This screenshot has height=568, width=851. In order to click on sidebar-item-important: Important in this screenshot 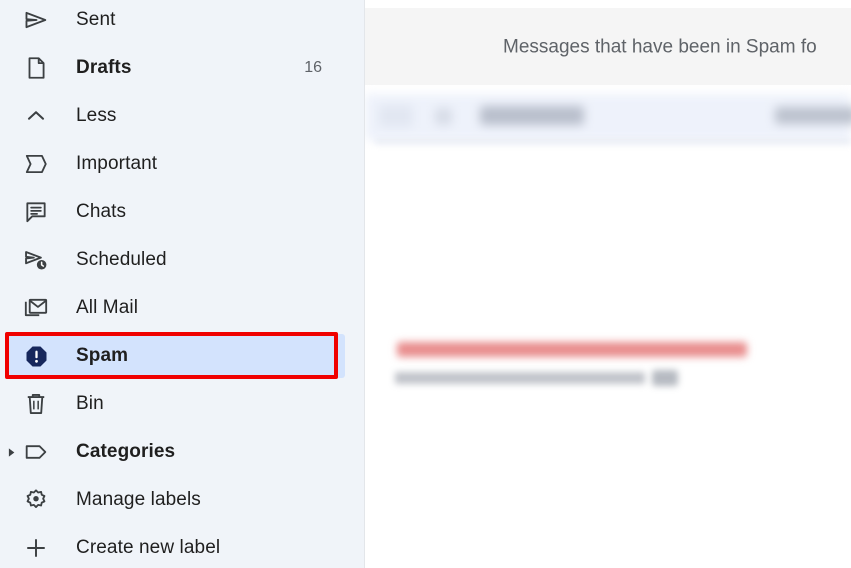, I will do `click(182, 164)`.